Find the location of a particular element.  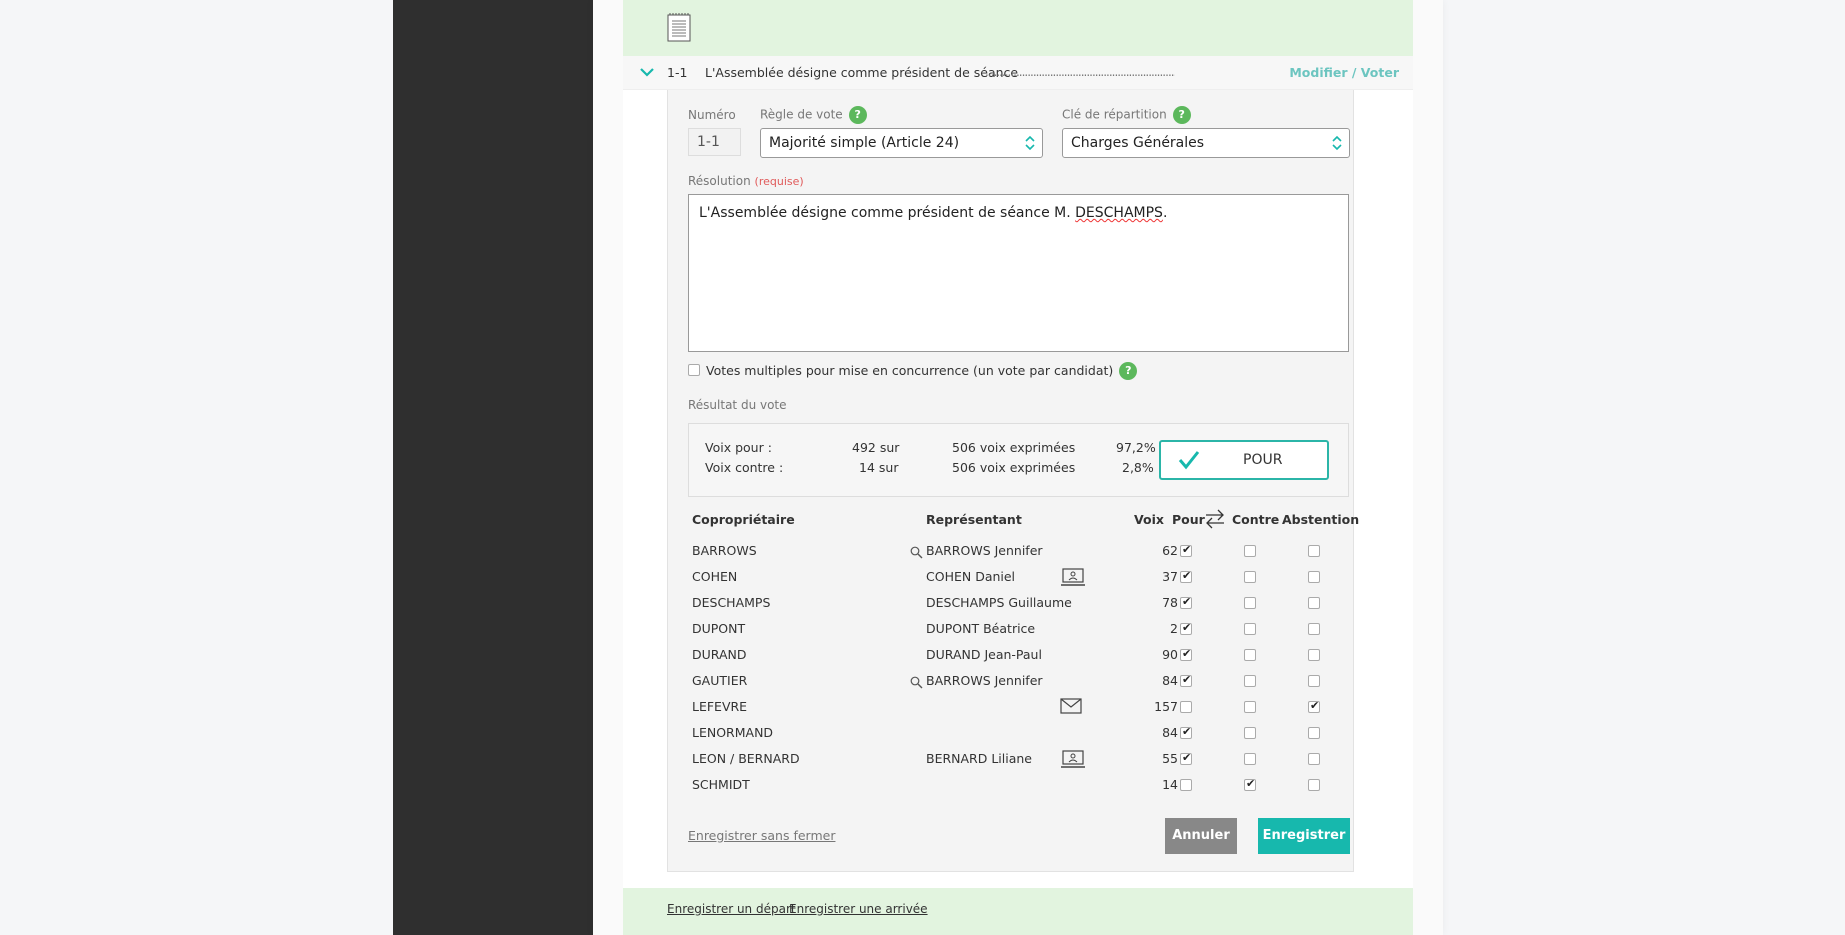

header-contre: Contre is located at coordinates (1256, 519).